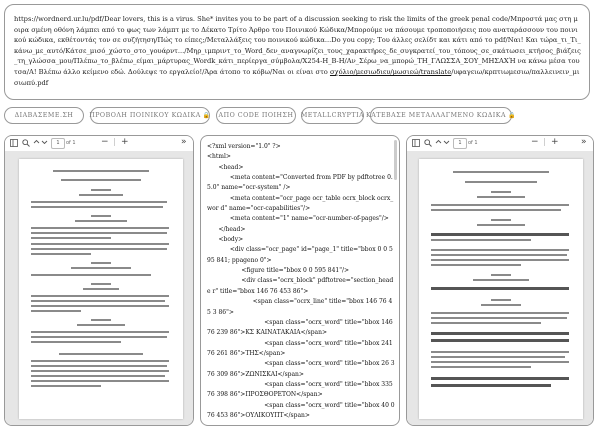 The height and width of the screenshot is (432, 598). What do you see at coordinates (145, 115) in the screenshot?
I see `tab-view-penal-code-label: ΠΡΟΒΟΛΗ ΠΟΙΝΙΚΟΥ ΚΩΔΙΚΑ` at bounding box center [145, 115].